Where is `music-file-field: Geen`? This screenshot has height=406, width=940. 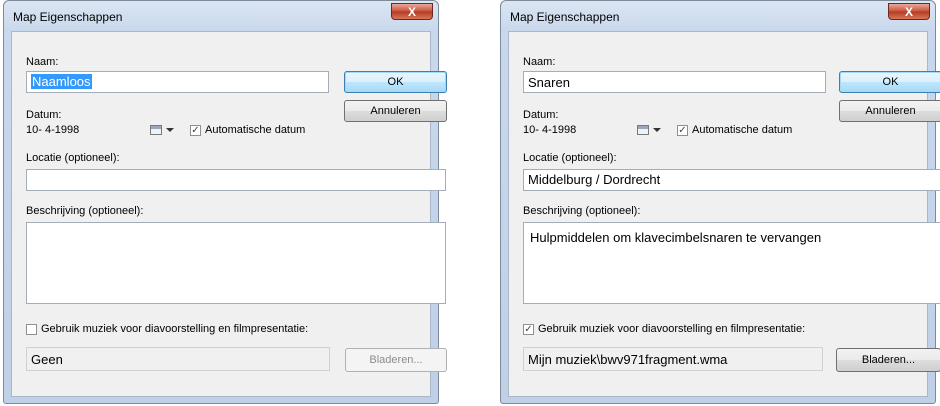 music-file-field: Geen is located at coordinates (178, 359).